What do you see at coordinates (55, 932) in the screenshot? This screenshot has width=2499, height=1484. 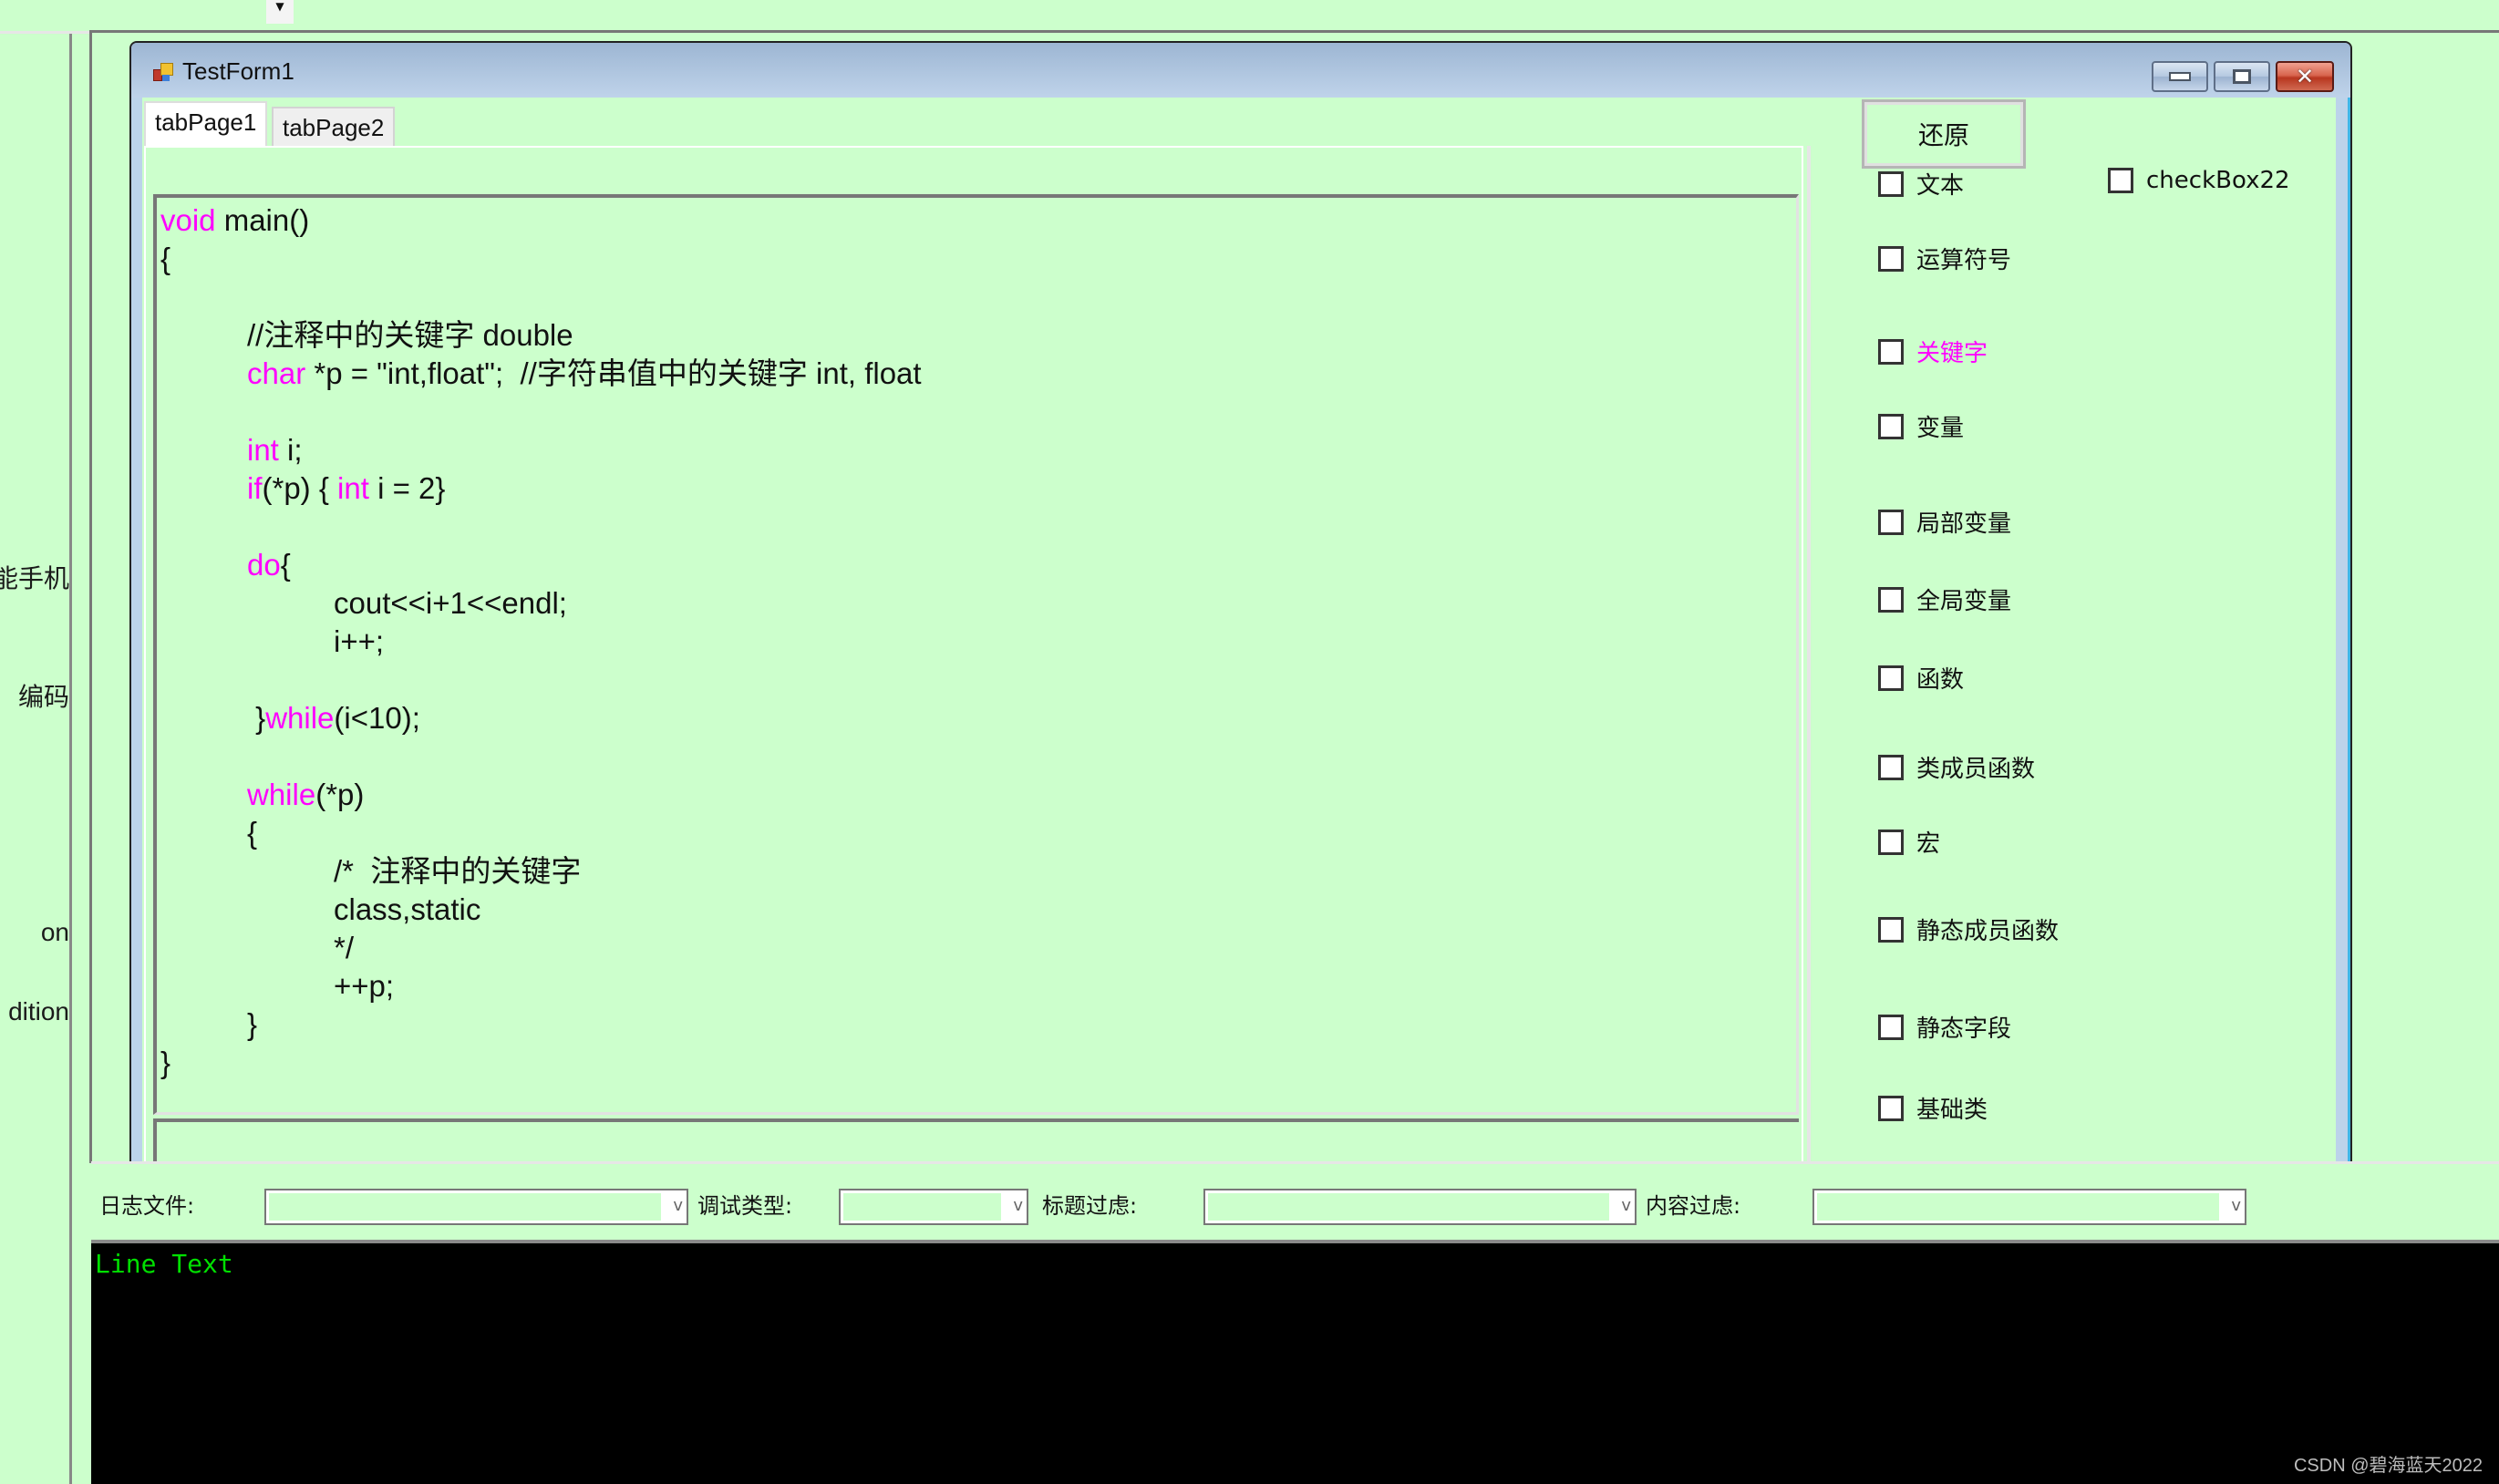 I see `left-panel-item: on` at bounding box center [55, 932].